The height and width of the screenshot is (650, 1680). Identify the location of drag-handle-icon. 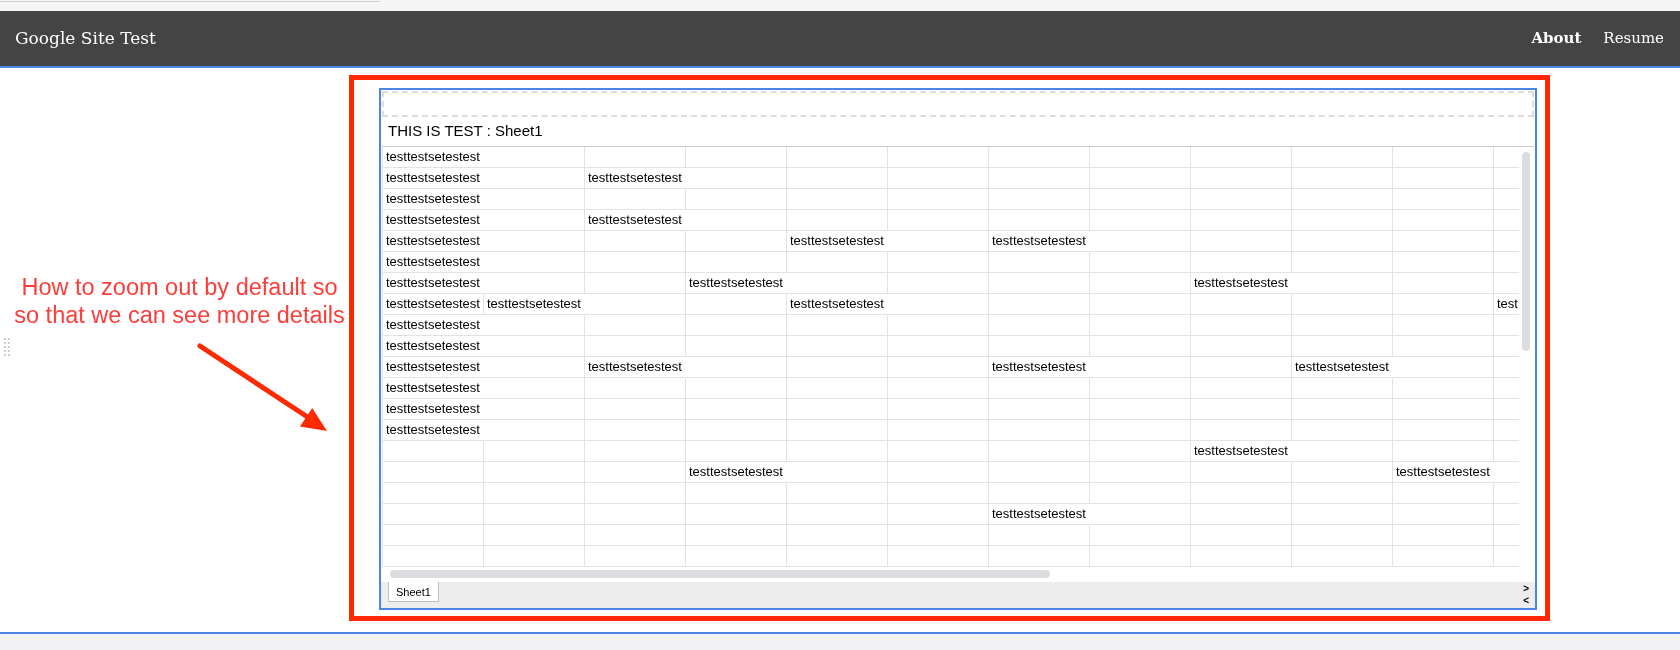
(7, 347).